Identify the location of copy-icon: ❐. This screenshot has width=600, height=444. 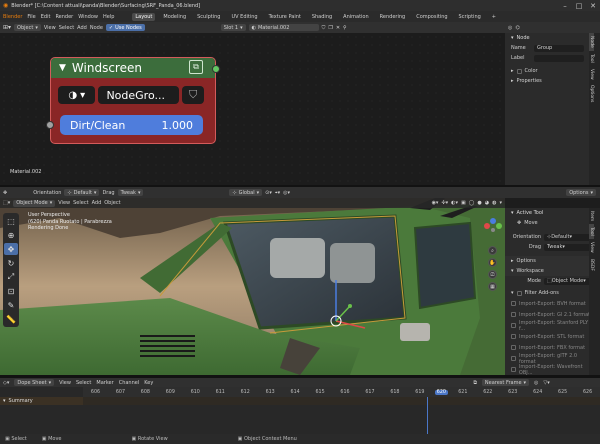
(330, 28).